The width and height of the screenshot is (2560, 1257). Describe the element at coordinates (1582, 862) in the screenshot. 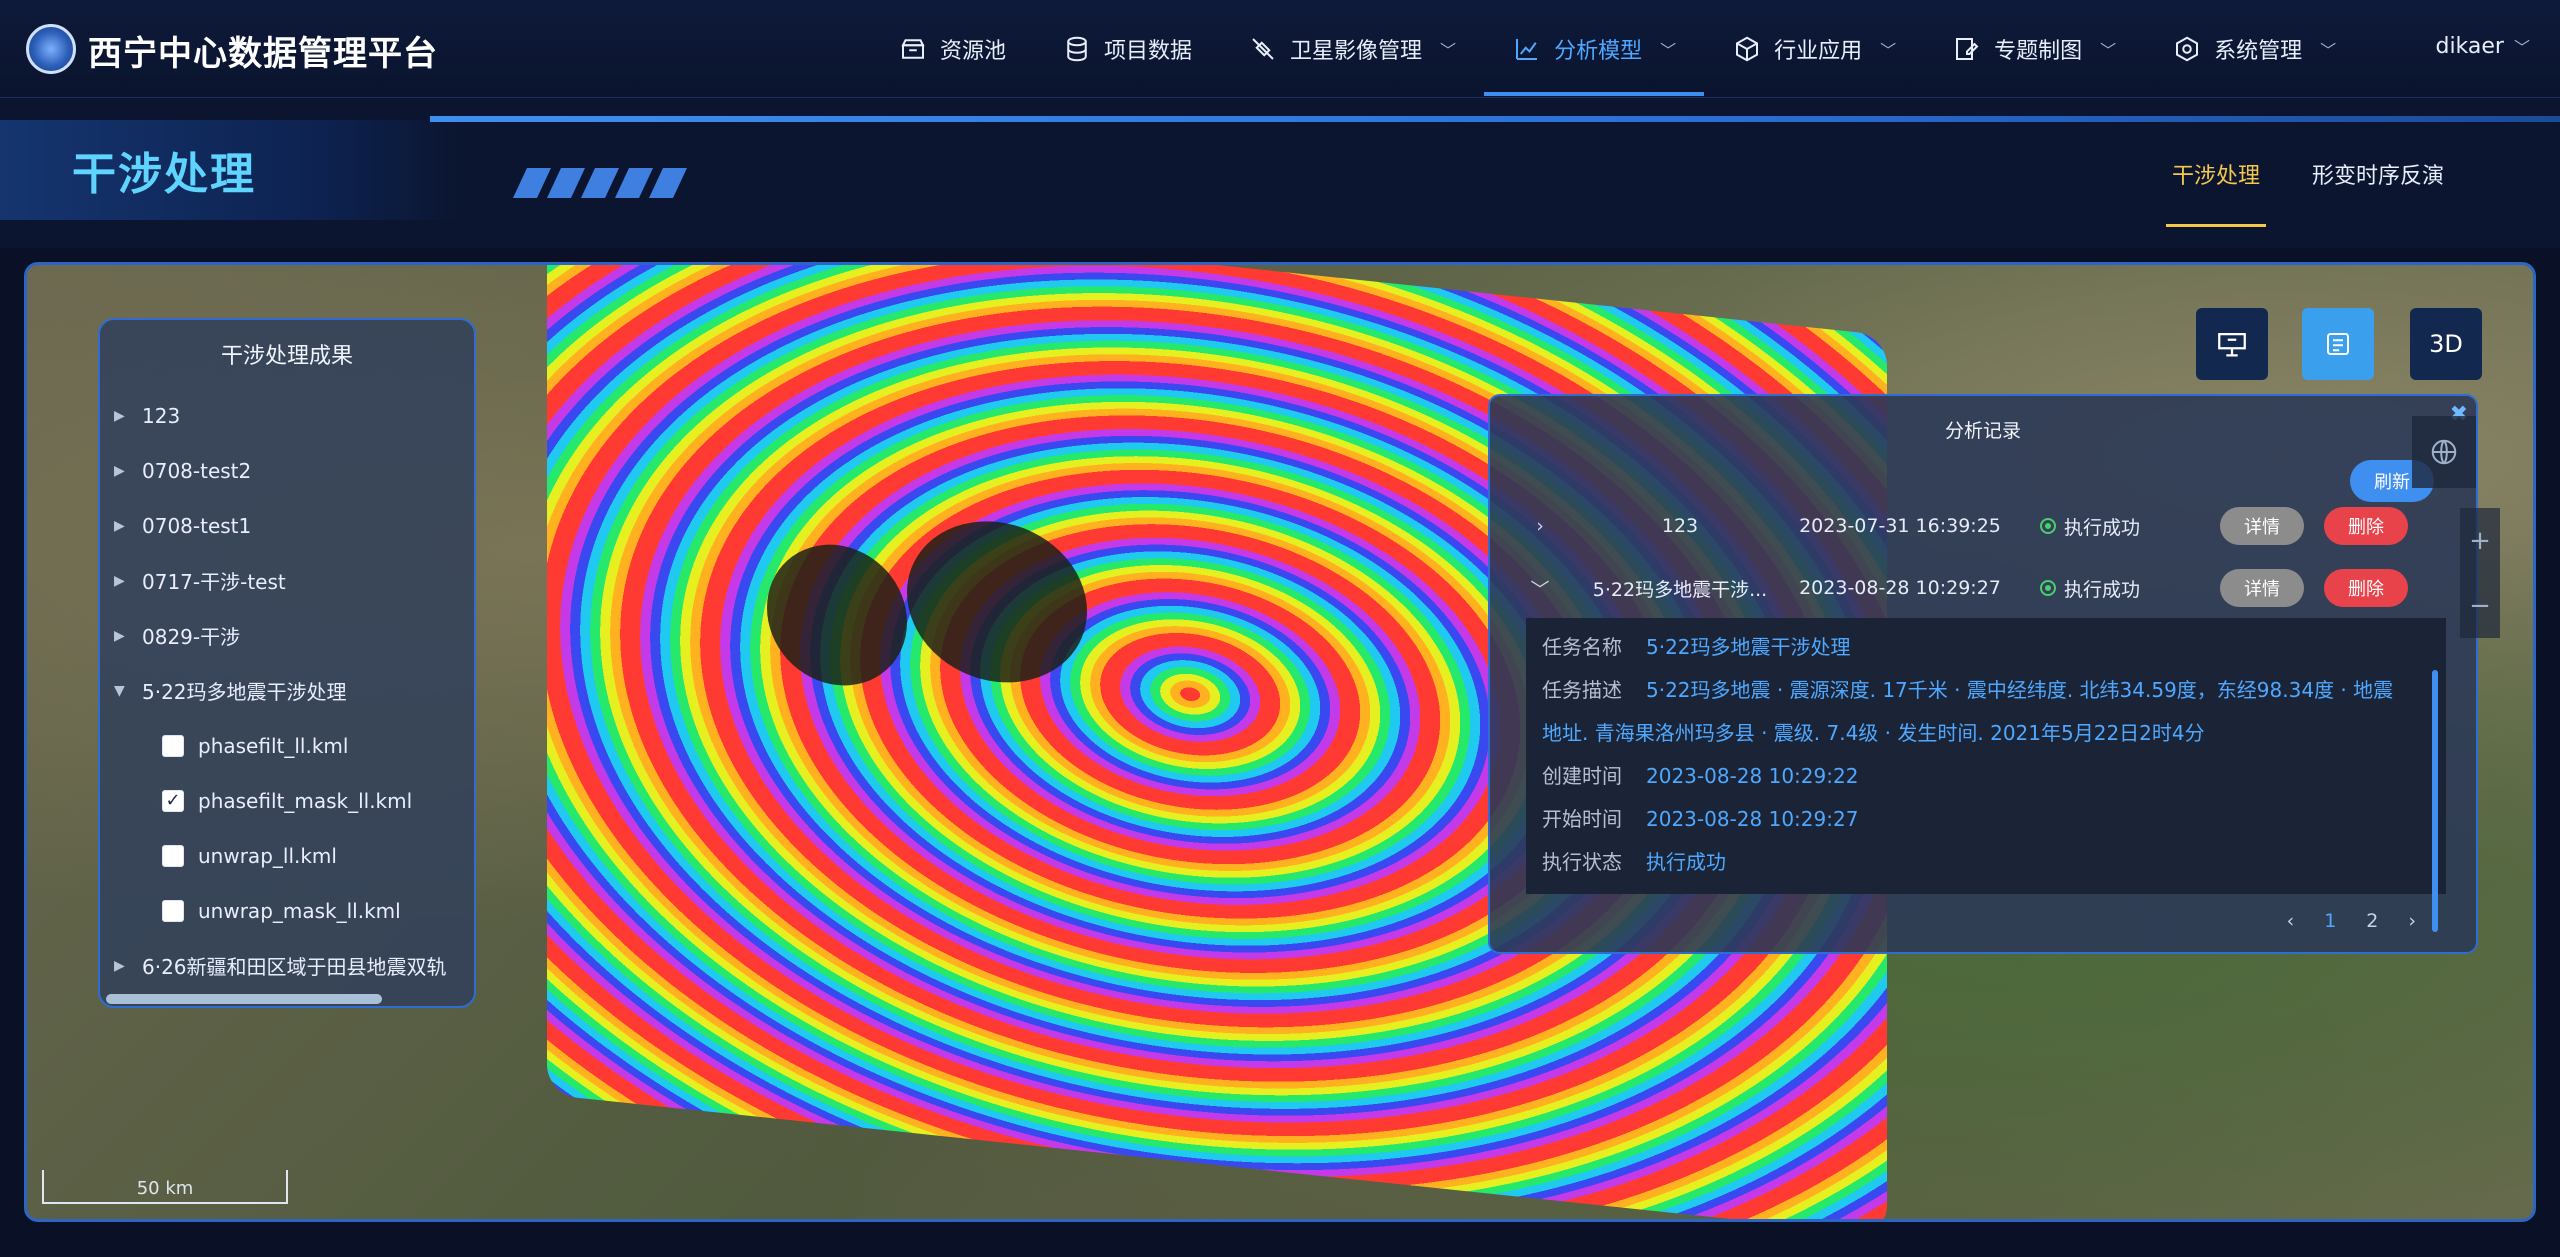

I see `detail-label: 执行状态` at that location.